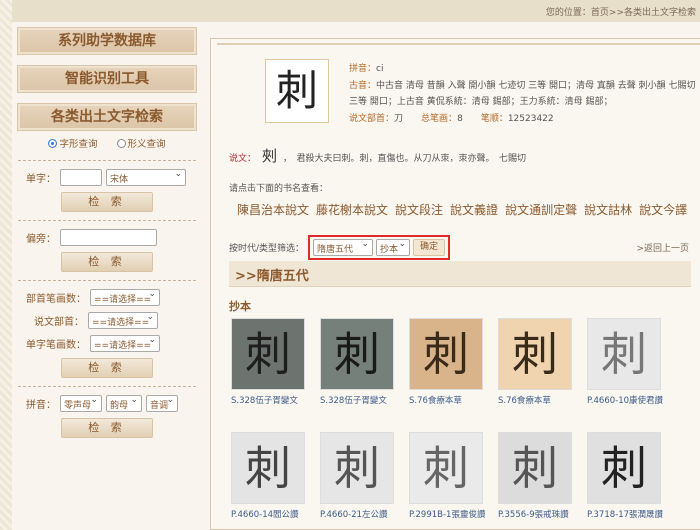  I want to click on guyin-label: 古音：, so click(363, 85).